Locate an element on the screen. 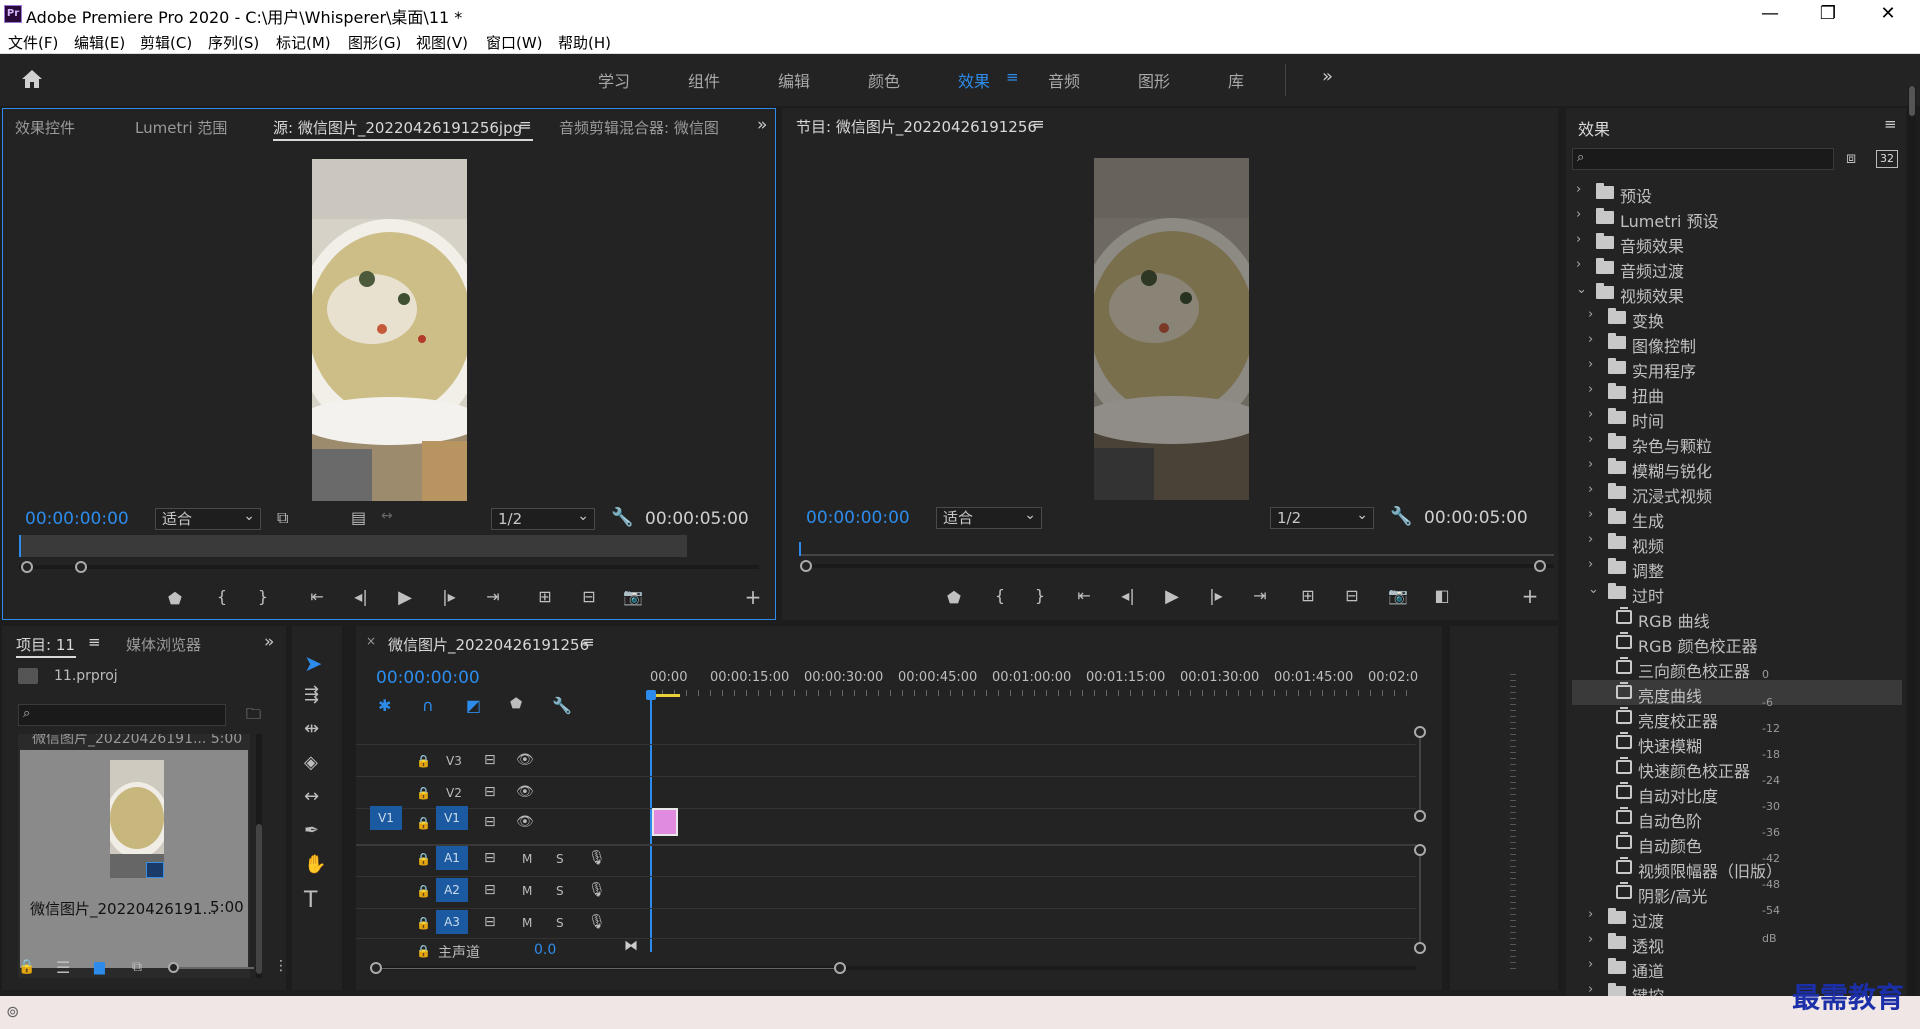  workspace-editing: 编辑 is located at coordinates (794, 80).